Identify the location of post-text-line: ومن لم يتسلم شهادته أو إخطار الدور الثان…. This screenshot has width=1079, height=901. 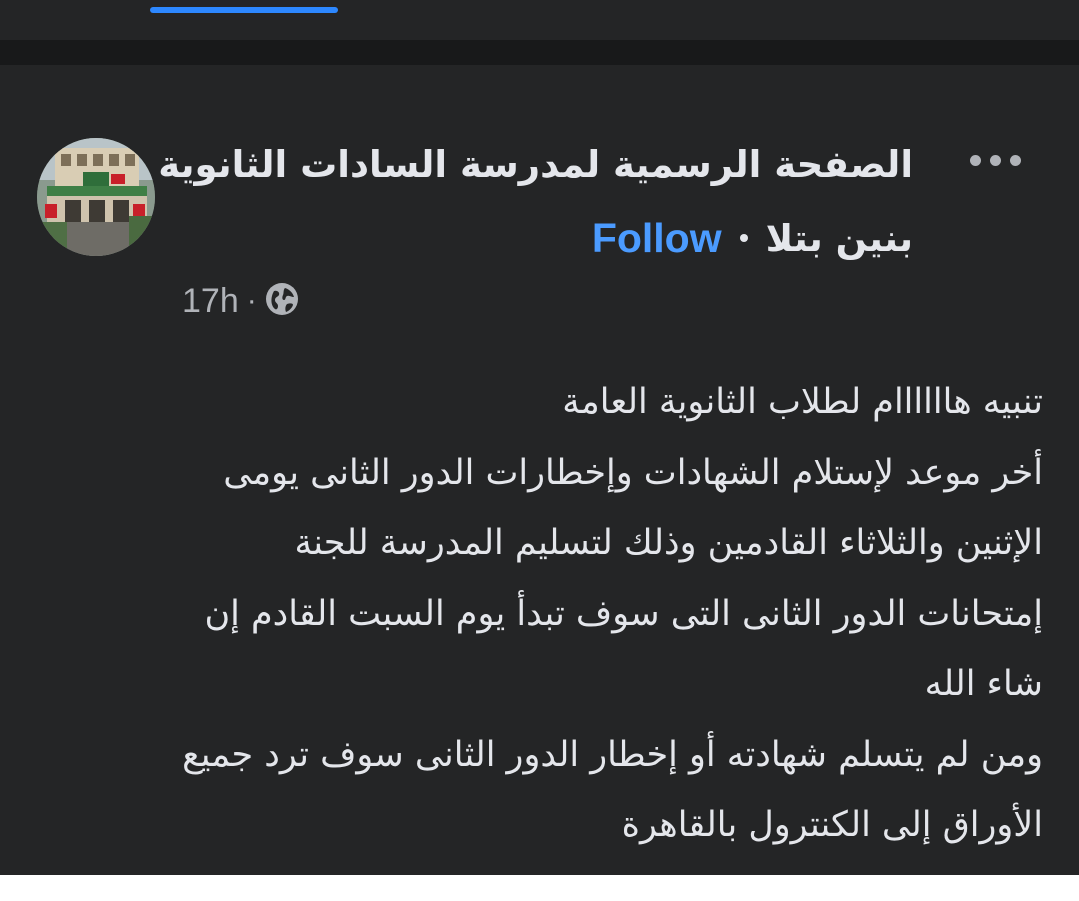
(612, 754).